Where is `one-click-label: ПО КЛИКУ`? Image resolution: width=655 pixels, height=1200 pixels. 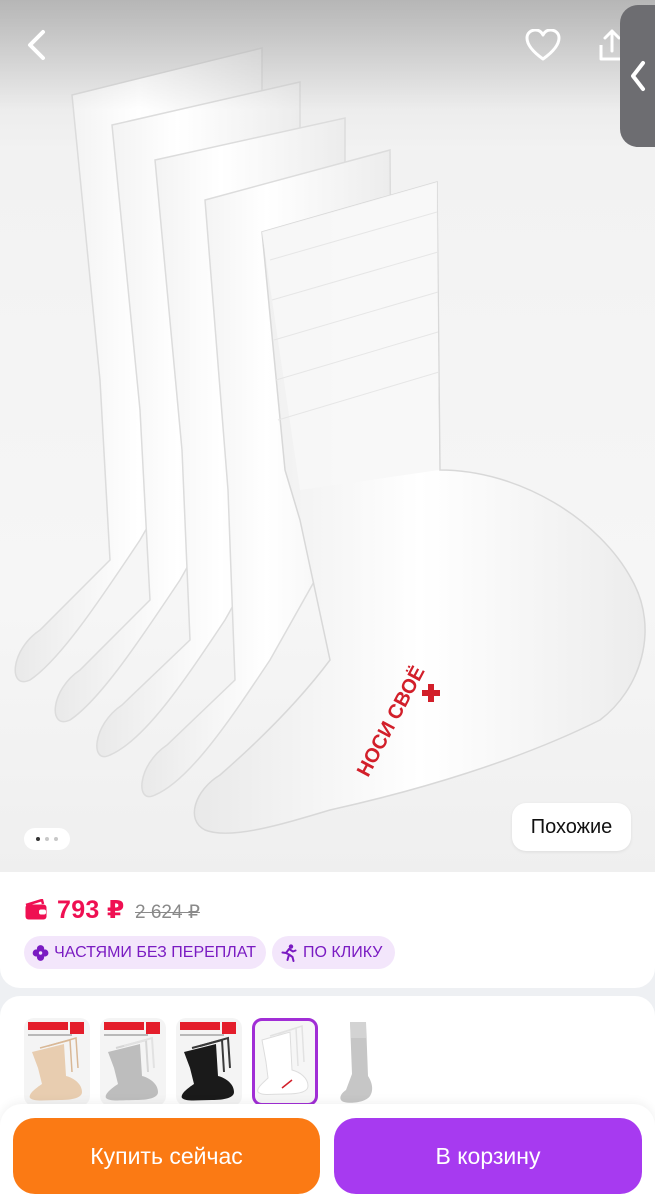 one-click-label: ПО КЛИКУ is located at coordinates (343, 952).